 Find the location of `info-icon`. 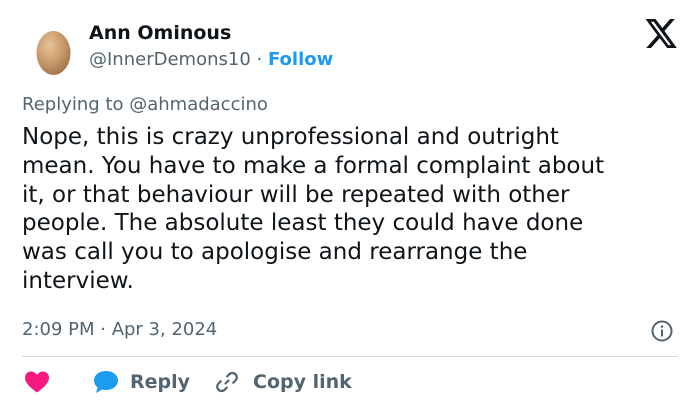

info-icon is located at coordinates (662, 331).